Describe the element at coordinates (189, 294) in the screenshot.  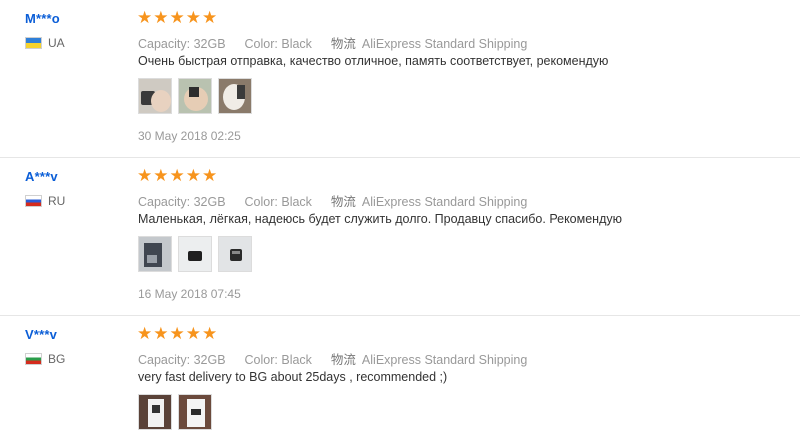
I see `review-date: 16 May 2018 07:45` at that location.